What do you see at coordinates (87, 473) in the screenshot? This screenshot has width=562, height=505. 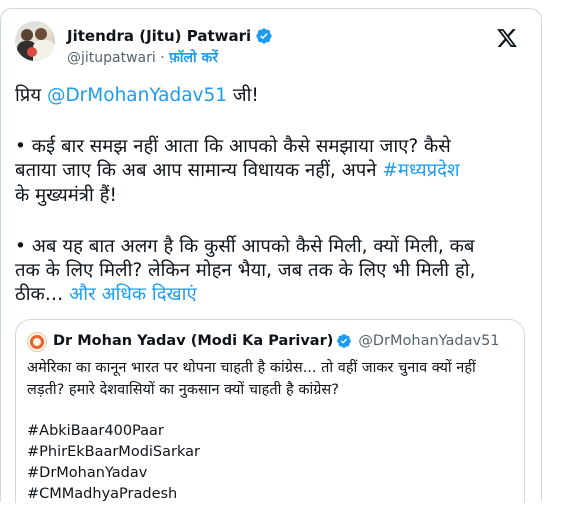 I see `quoted-hashtag: #DrMohanYadav` at bounding box center [87, 473].